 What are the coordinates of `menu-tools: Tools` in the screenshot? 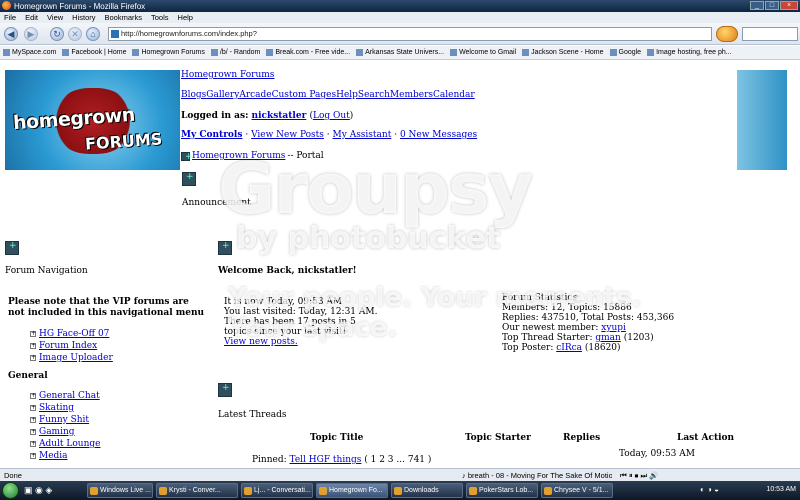 It's located at (160, 17).